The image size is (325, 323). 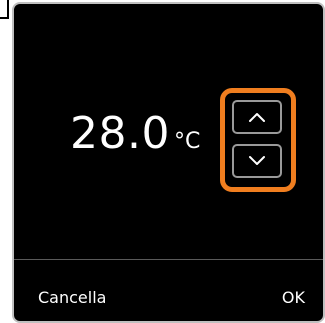 What do you see at coordinates (187, 141) in the screenshot?
I see `temperature-unit: °C` at bounding box center [187, 141].